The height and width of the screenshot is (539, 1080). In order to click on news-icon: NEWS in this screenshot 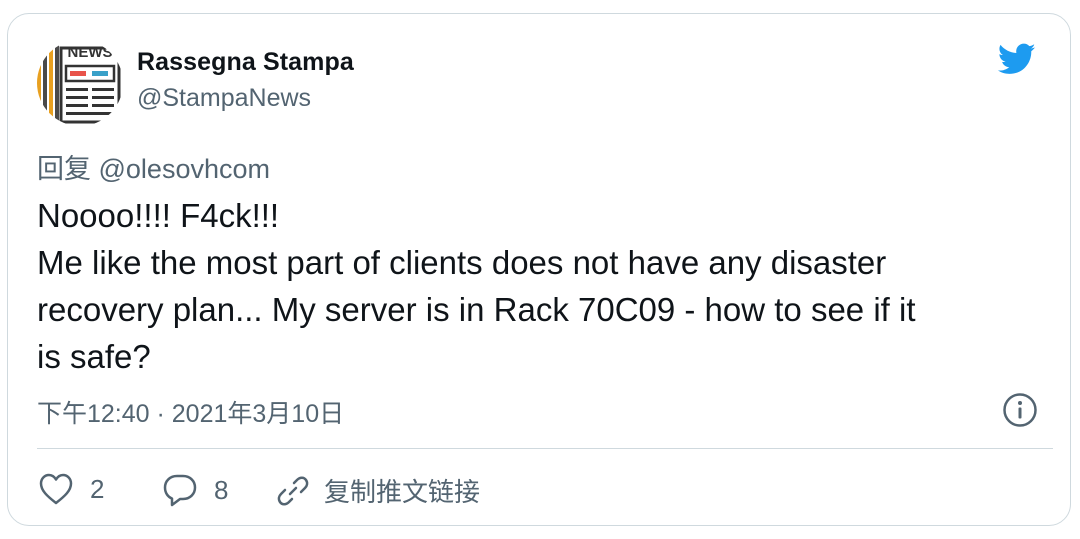, I will do `click(80, 83)`.